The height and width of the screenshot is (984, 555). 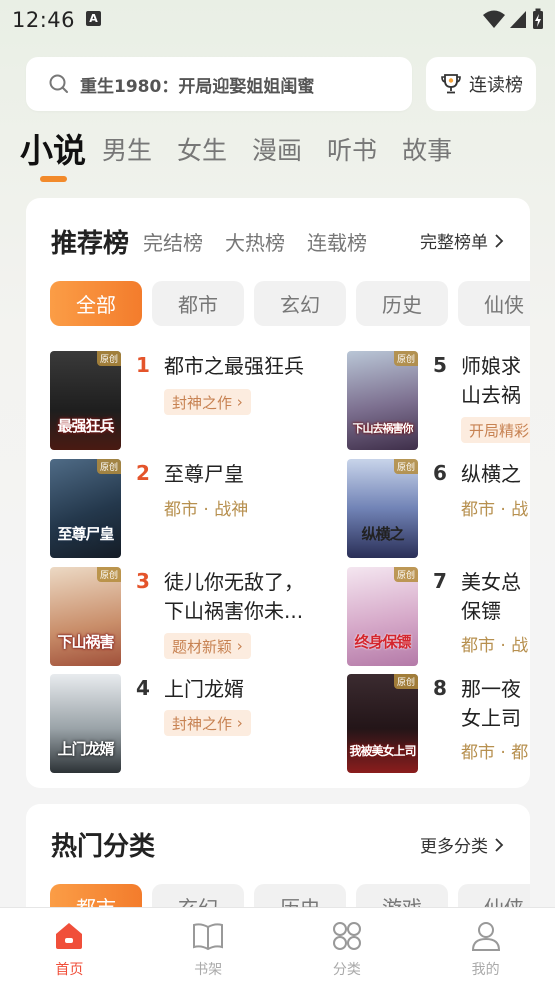 What do you see at coordinates (499, 430) in the screenshot?
I see `book-tag-label: 开局精彩` at bounding box center [499, 430].